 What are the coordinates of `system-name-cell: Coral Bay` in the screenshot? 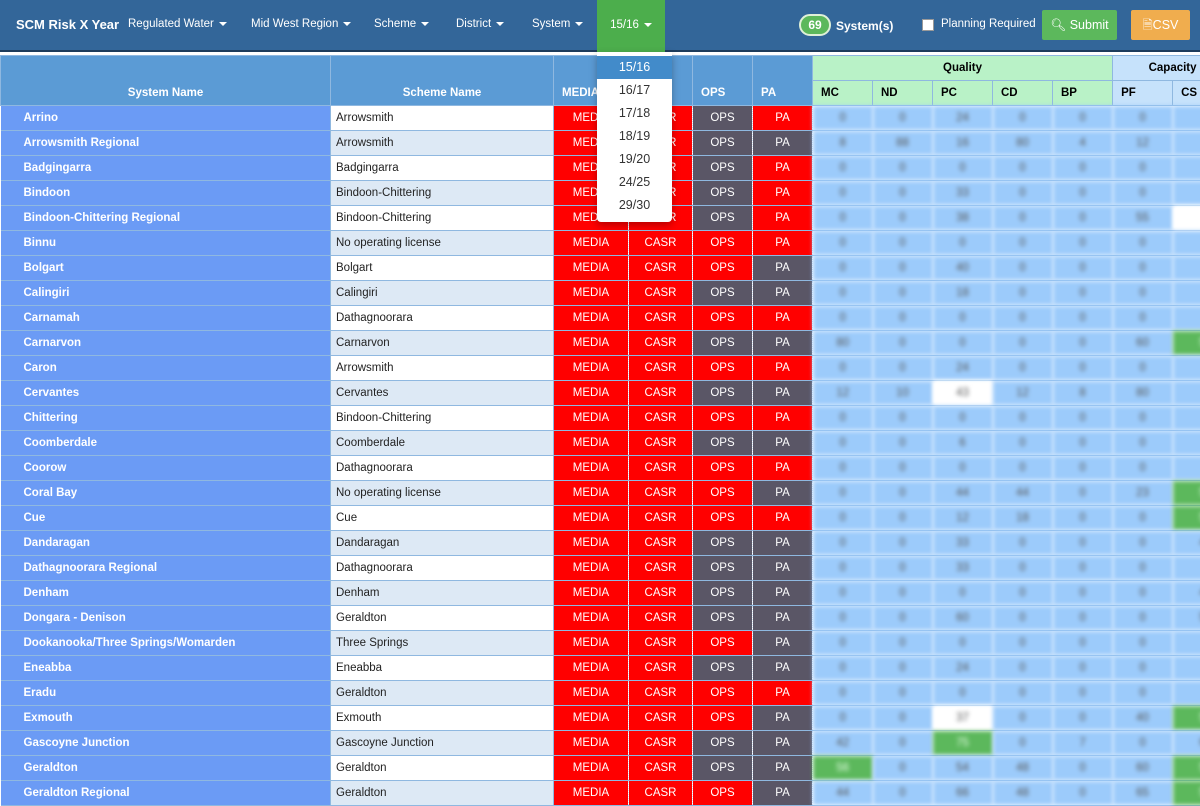 It's located at (166, 493).